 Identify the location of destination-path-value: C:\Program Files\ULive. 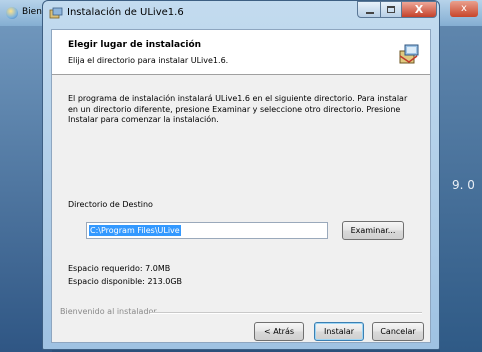
(135, 230).